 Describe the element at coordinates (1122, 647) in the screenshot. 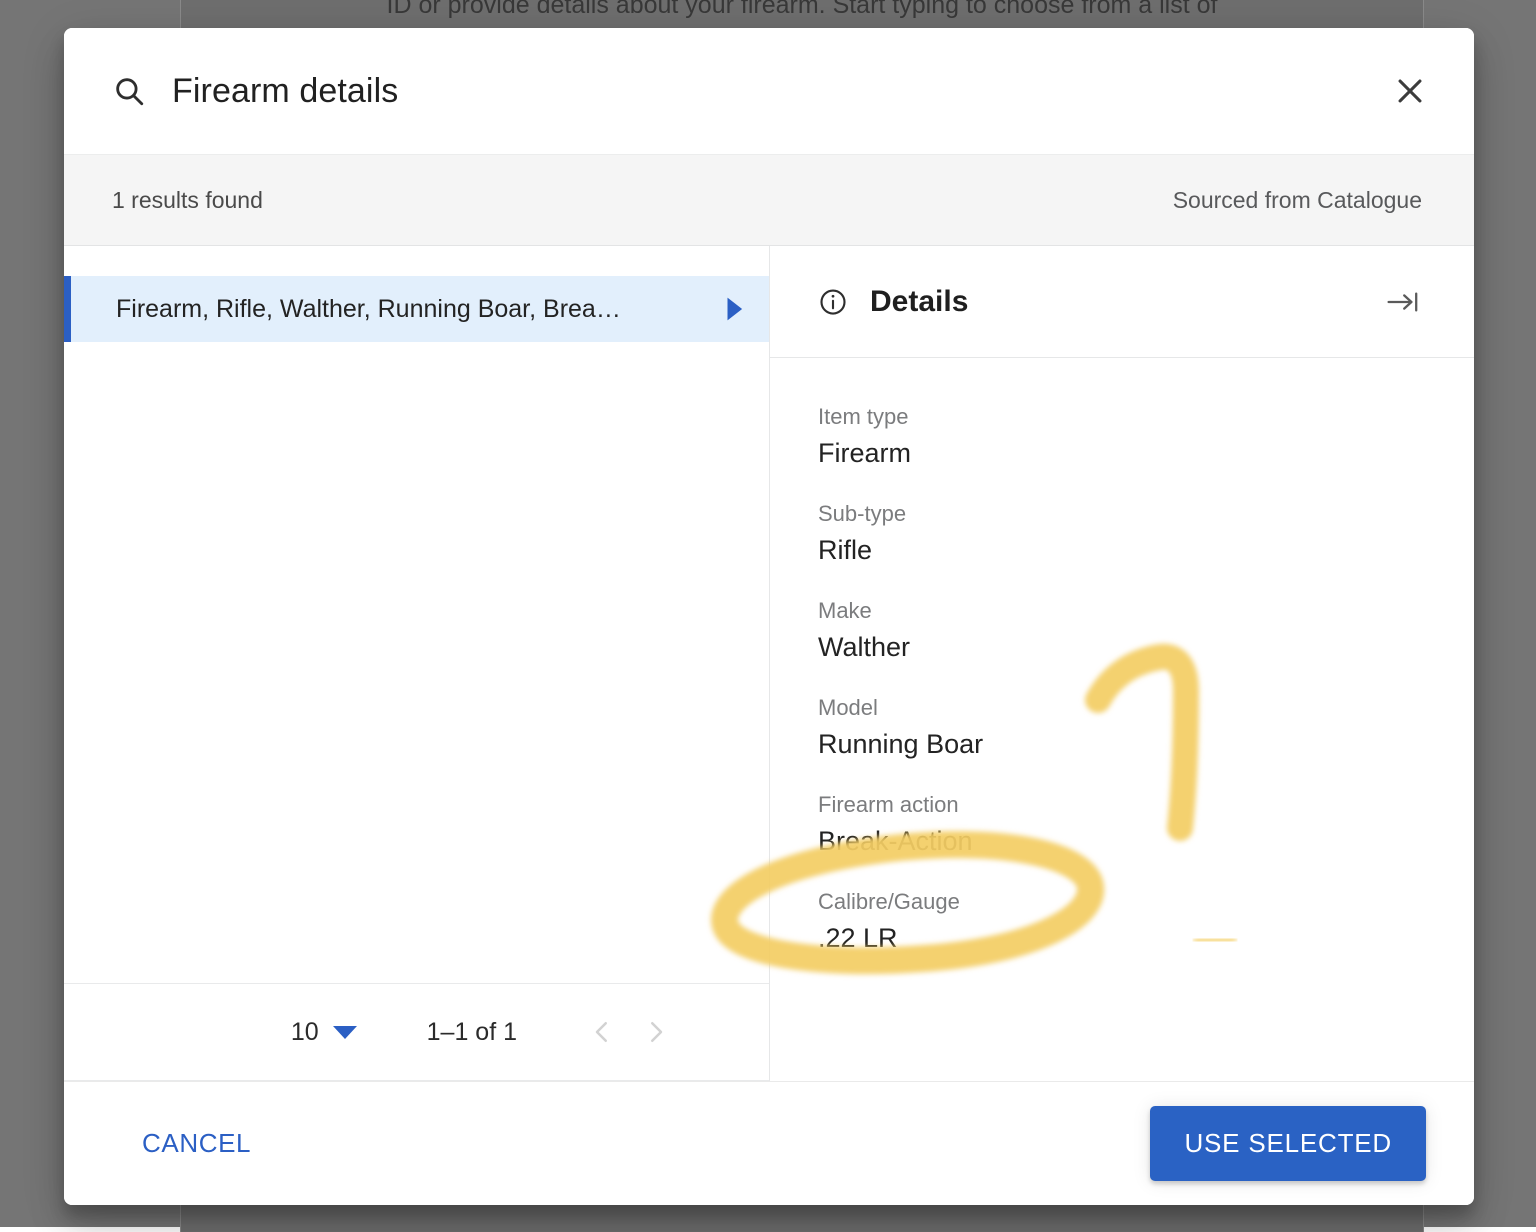

I see `field-value: Walther` at that location.